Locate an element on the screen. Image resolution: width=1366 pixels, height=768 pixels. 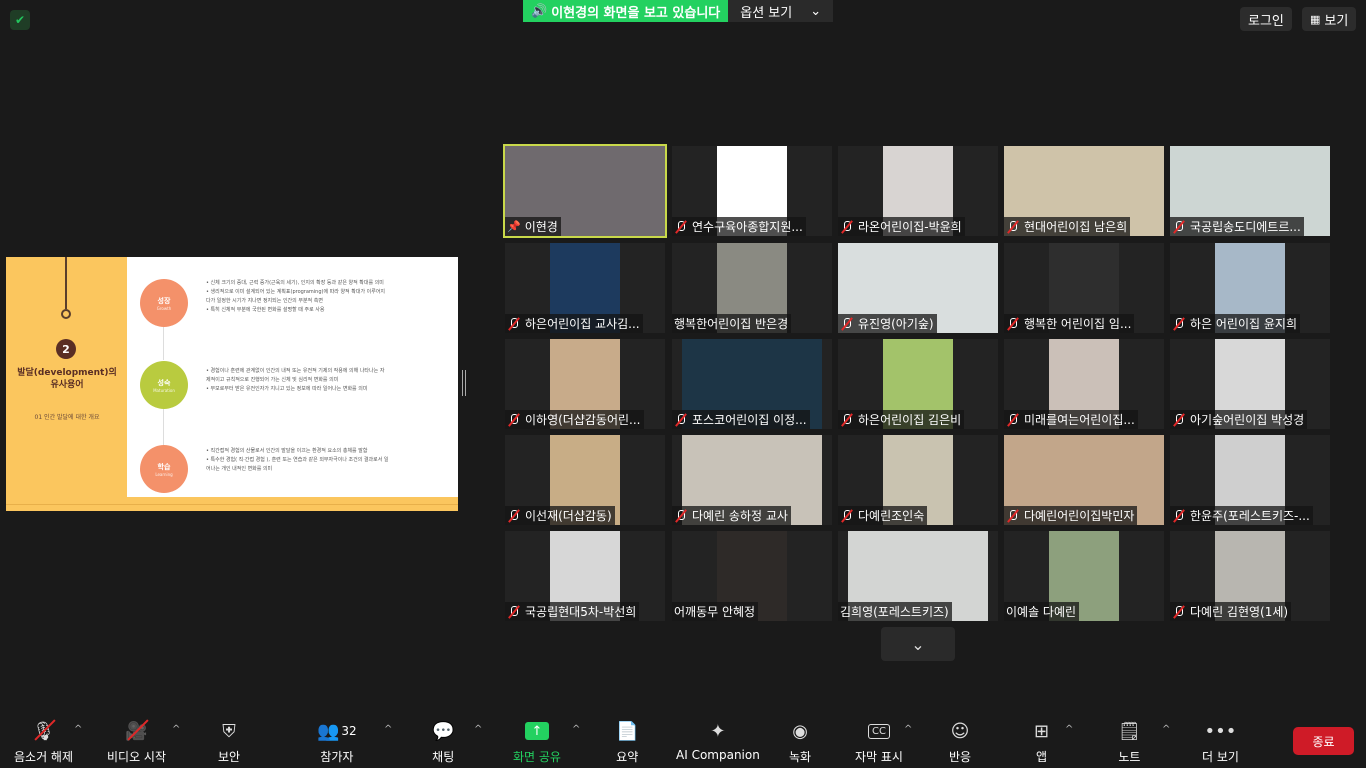
share-caret-icon: ^ is located at coordinates (576, 729).